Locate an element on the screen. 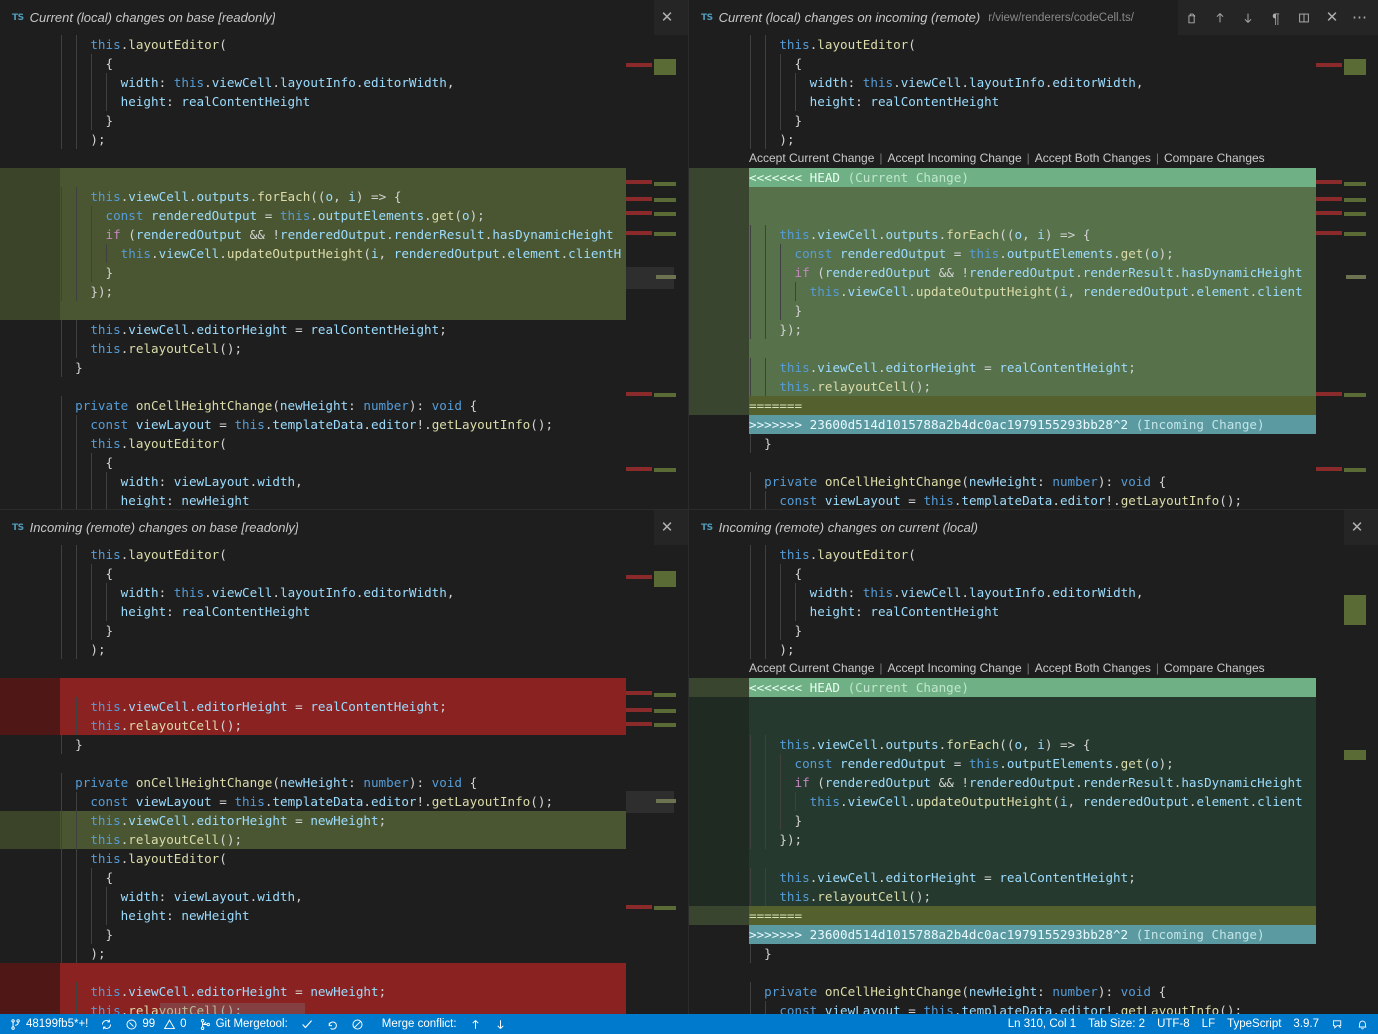 The width and height of the screenshot is (1378, 1034). status-language-mode: TypeScript is located at coordinates (1254, 1024).